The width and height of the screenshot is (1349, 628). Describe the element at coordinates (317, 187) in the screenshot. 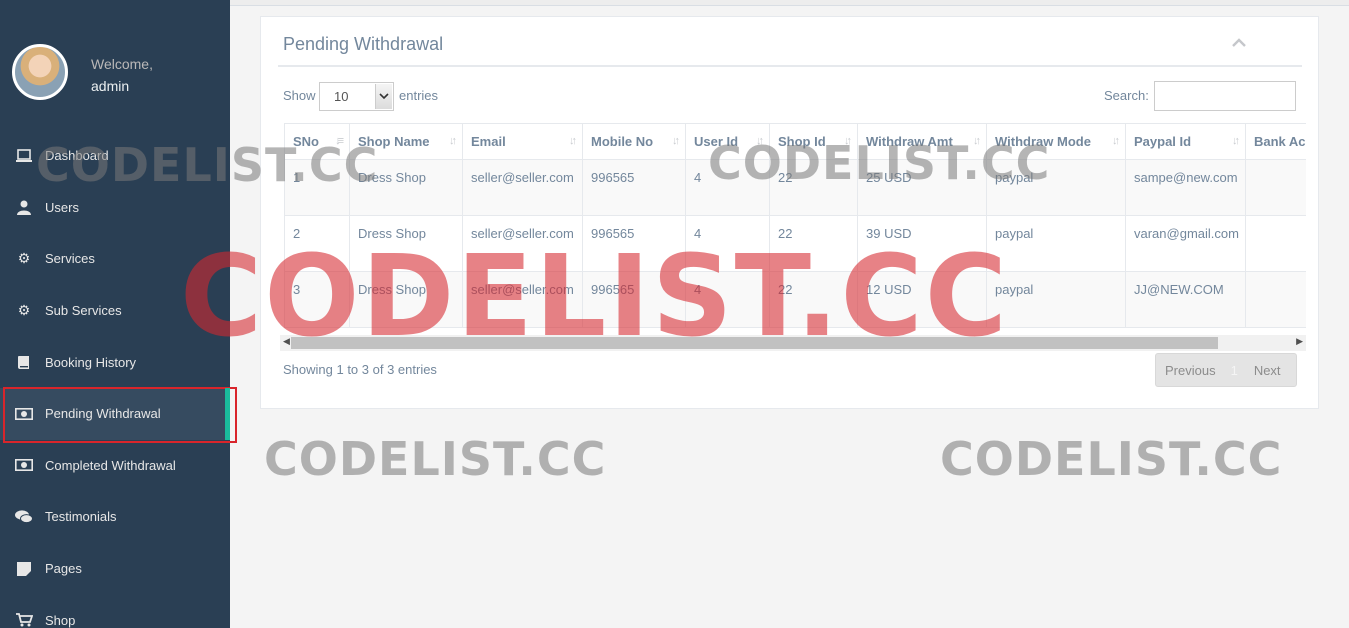

I see `table-cell: 1` at that location.